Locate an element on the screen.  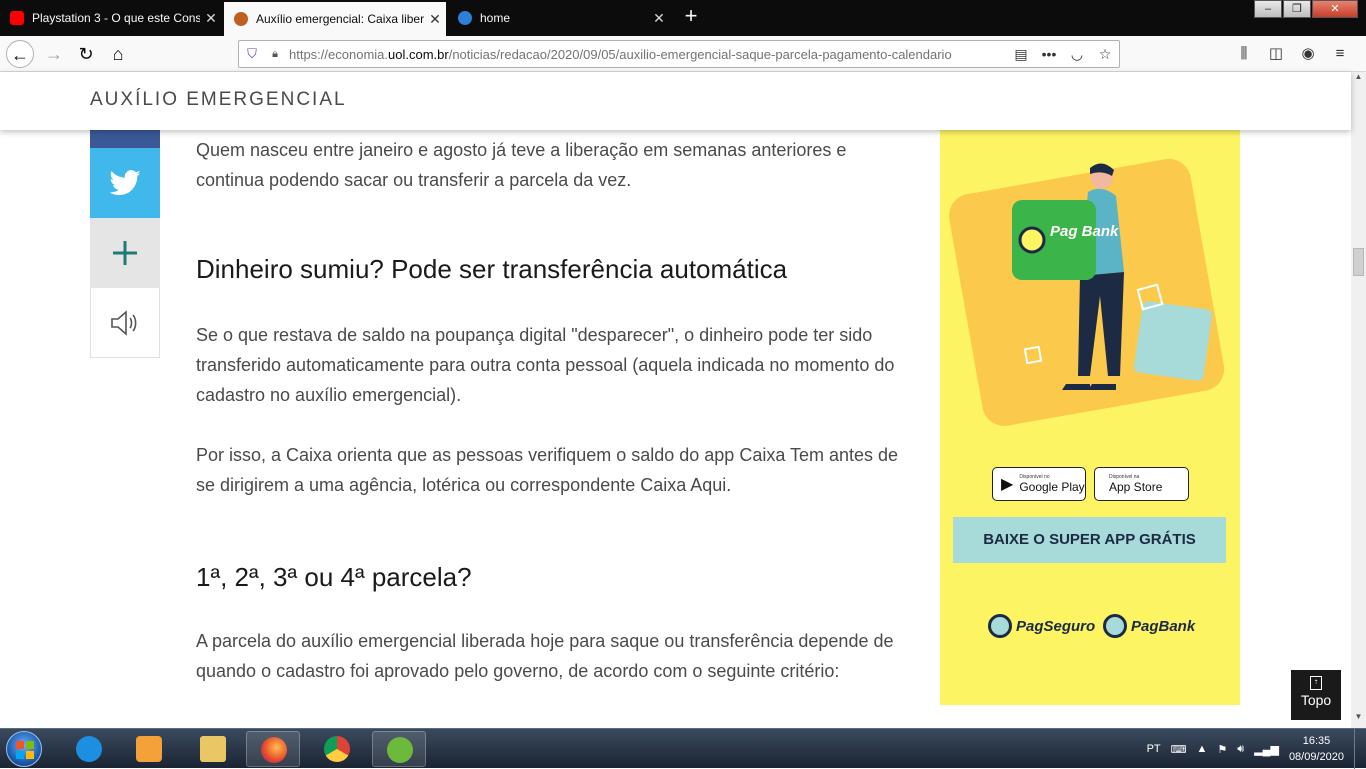
download-app-button: BAIXE O SUPER APP GRÁTIS is located at coordinates (1089, 540).